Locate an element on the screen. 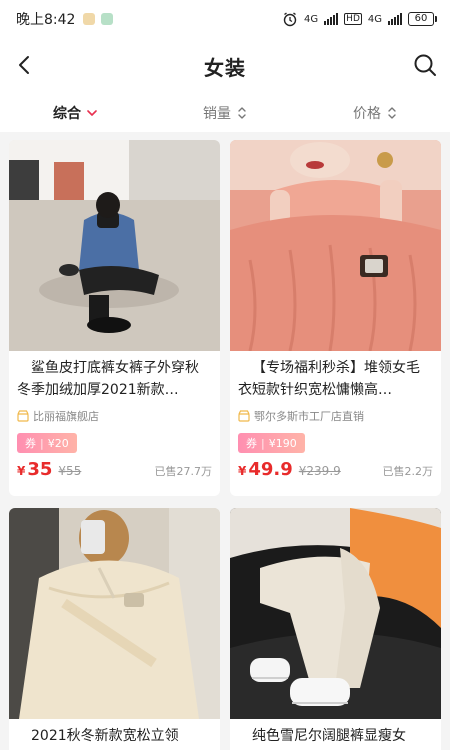 The image size is (450, 750). sort-bar: 综合 销量 价格 is located at coordinates (225, 113).